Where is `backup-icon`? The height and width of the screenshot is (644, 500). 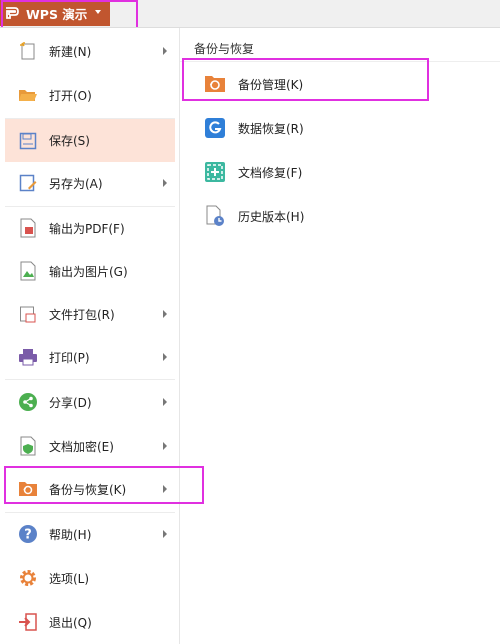
backup-icon is located at coordinates (28, 489).